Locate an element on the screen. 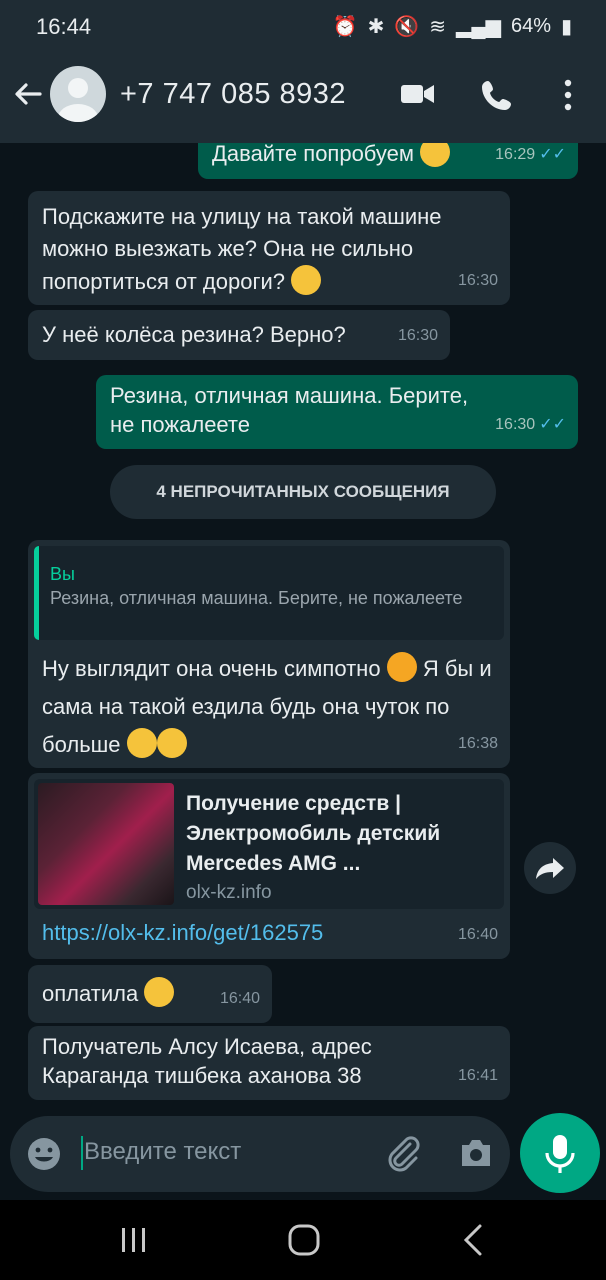 The width and height of the screenshot is (606, 1280). signal-icon: ▂▄▆ is located at coordinates (478, 27).